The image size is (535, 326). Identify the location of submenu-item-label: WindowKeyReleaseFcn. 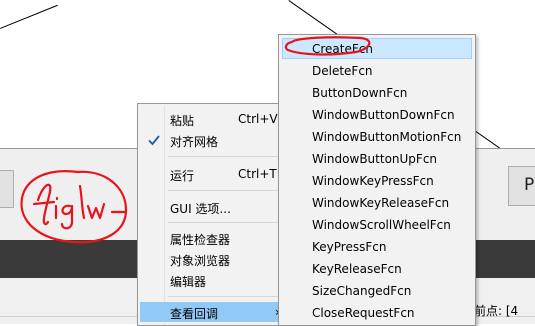
(381, 203).